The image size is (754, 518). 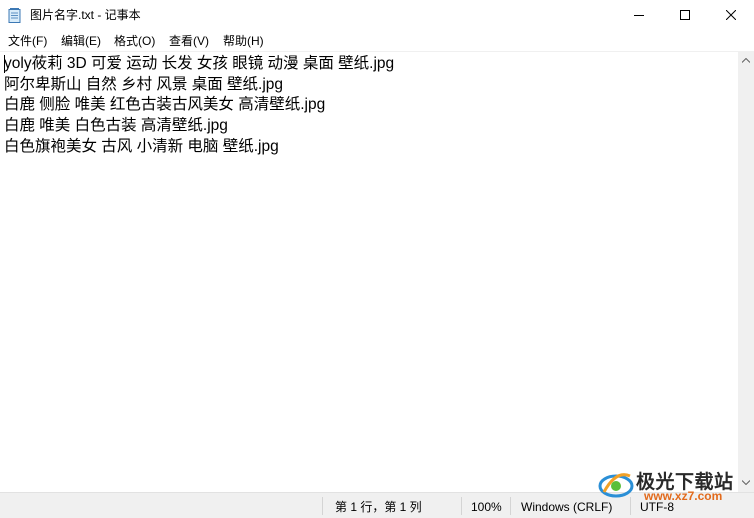 I want to click on minimize-icon, so click(x=639, y=15).